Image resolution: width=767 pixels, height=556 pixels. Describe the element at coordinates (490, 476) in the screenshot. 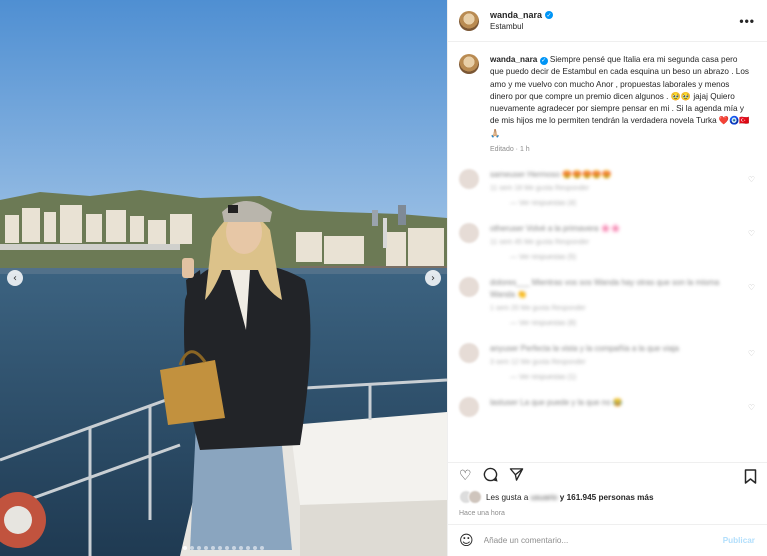

I see `comment-bubble-icon` at that location.